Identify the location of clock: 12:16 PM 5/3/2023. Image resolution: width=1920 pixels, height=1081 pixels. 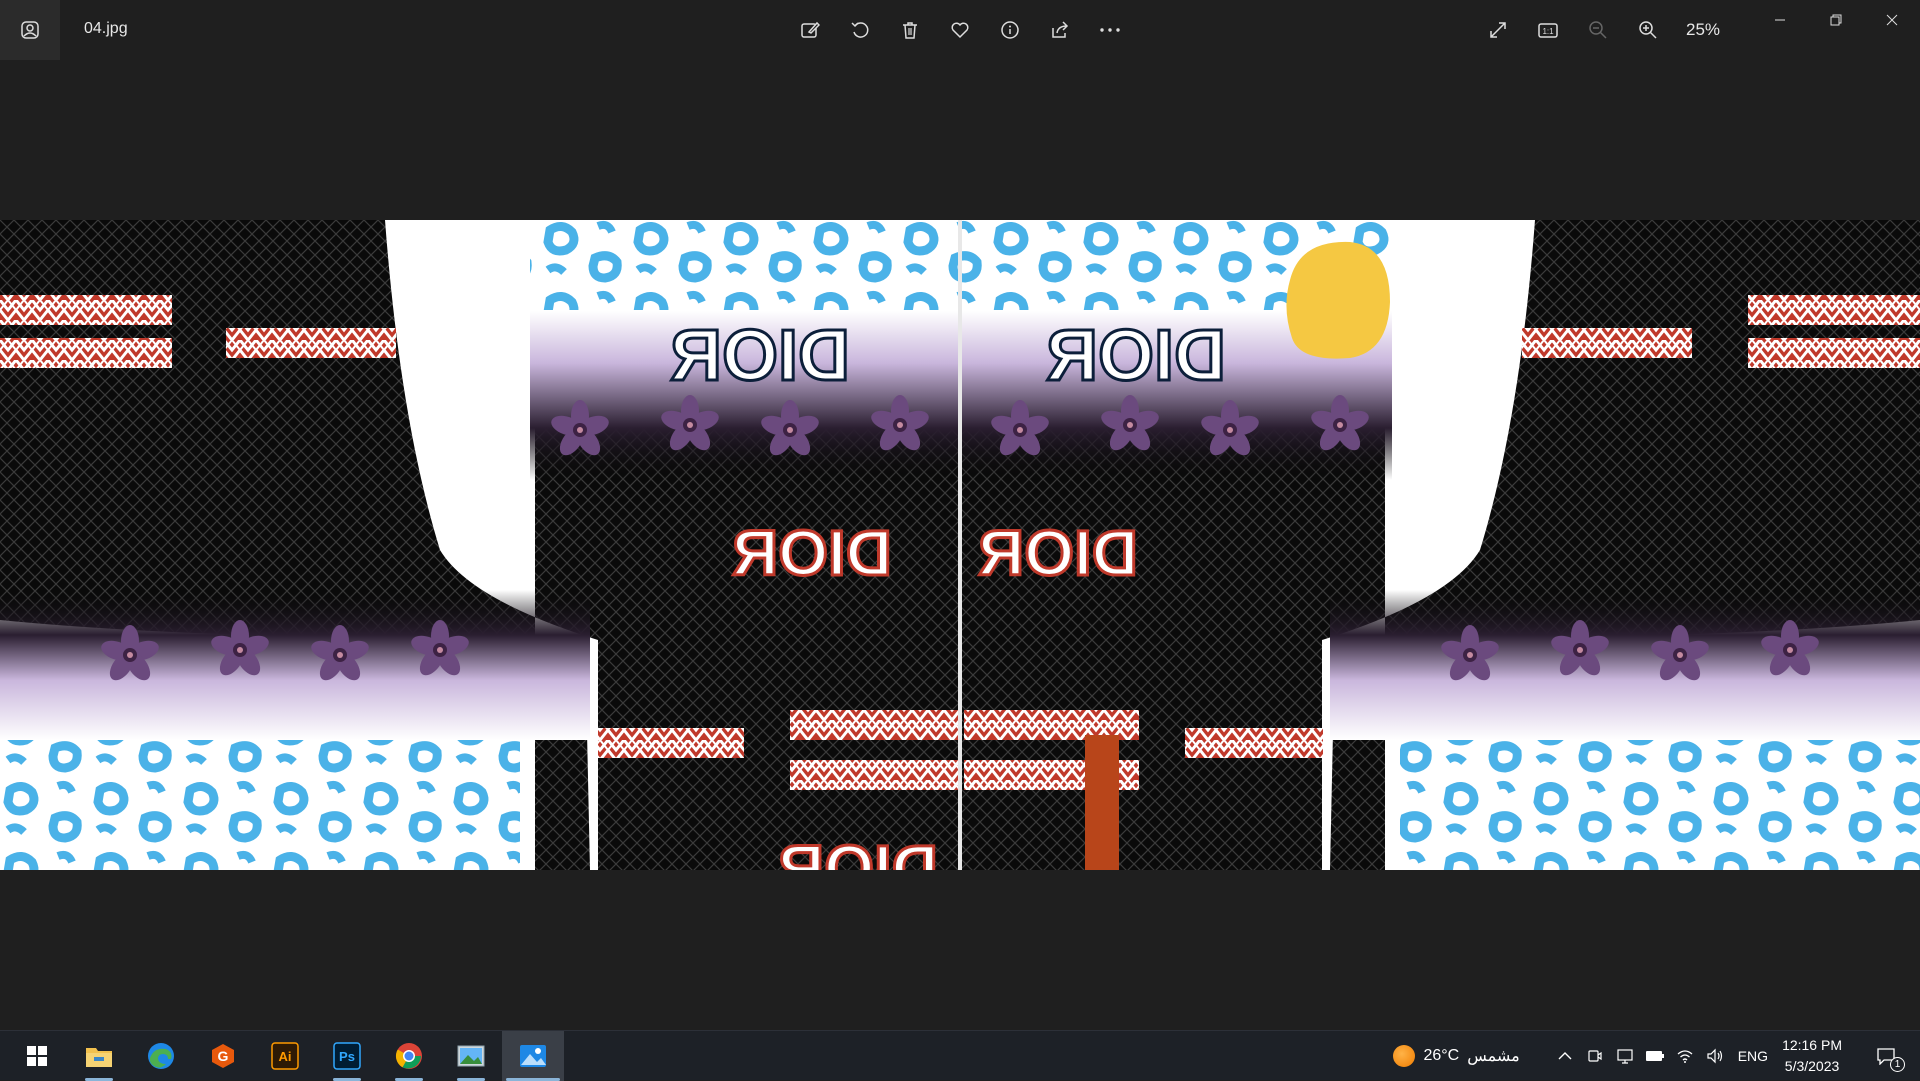
(1812, 1056).